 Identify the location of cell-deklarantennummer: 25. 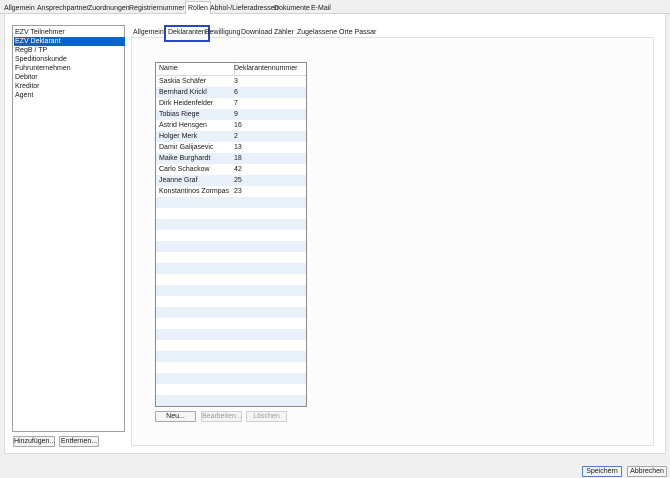
(238, 180).